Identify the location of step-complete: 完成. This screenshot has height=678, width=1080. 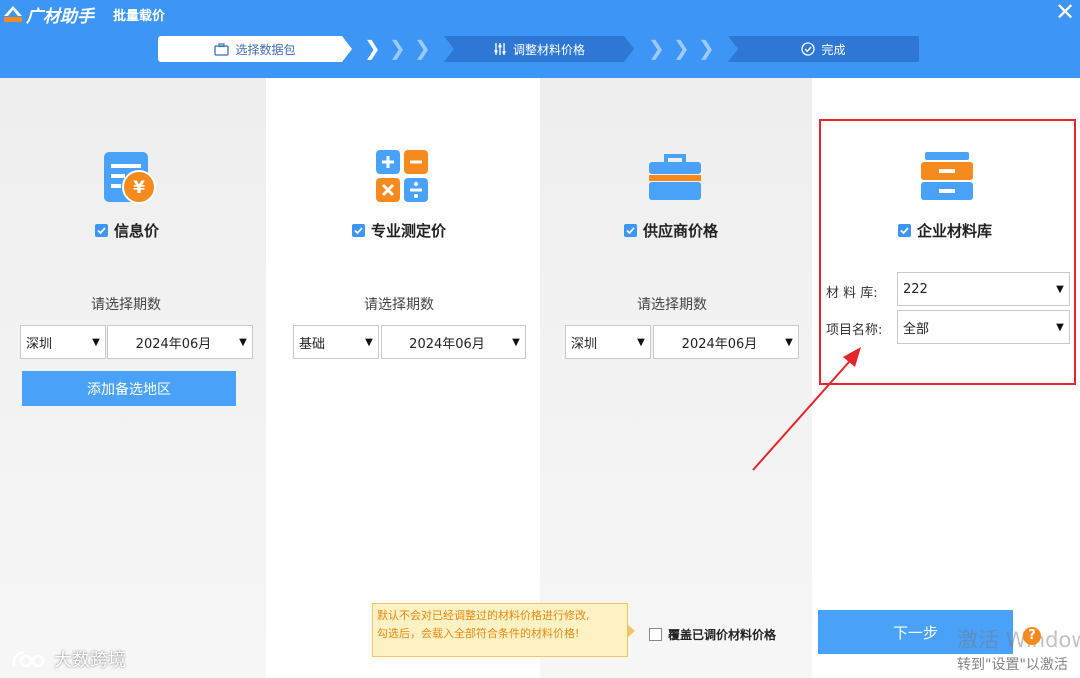
(823, 49).